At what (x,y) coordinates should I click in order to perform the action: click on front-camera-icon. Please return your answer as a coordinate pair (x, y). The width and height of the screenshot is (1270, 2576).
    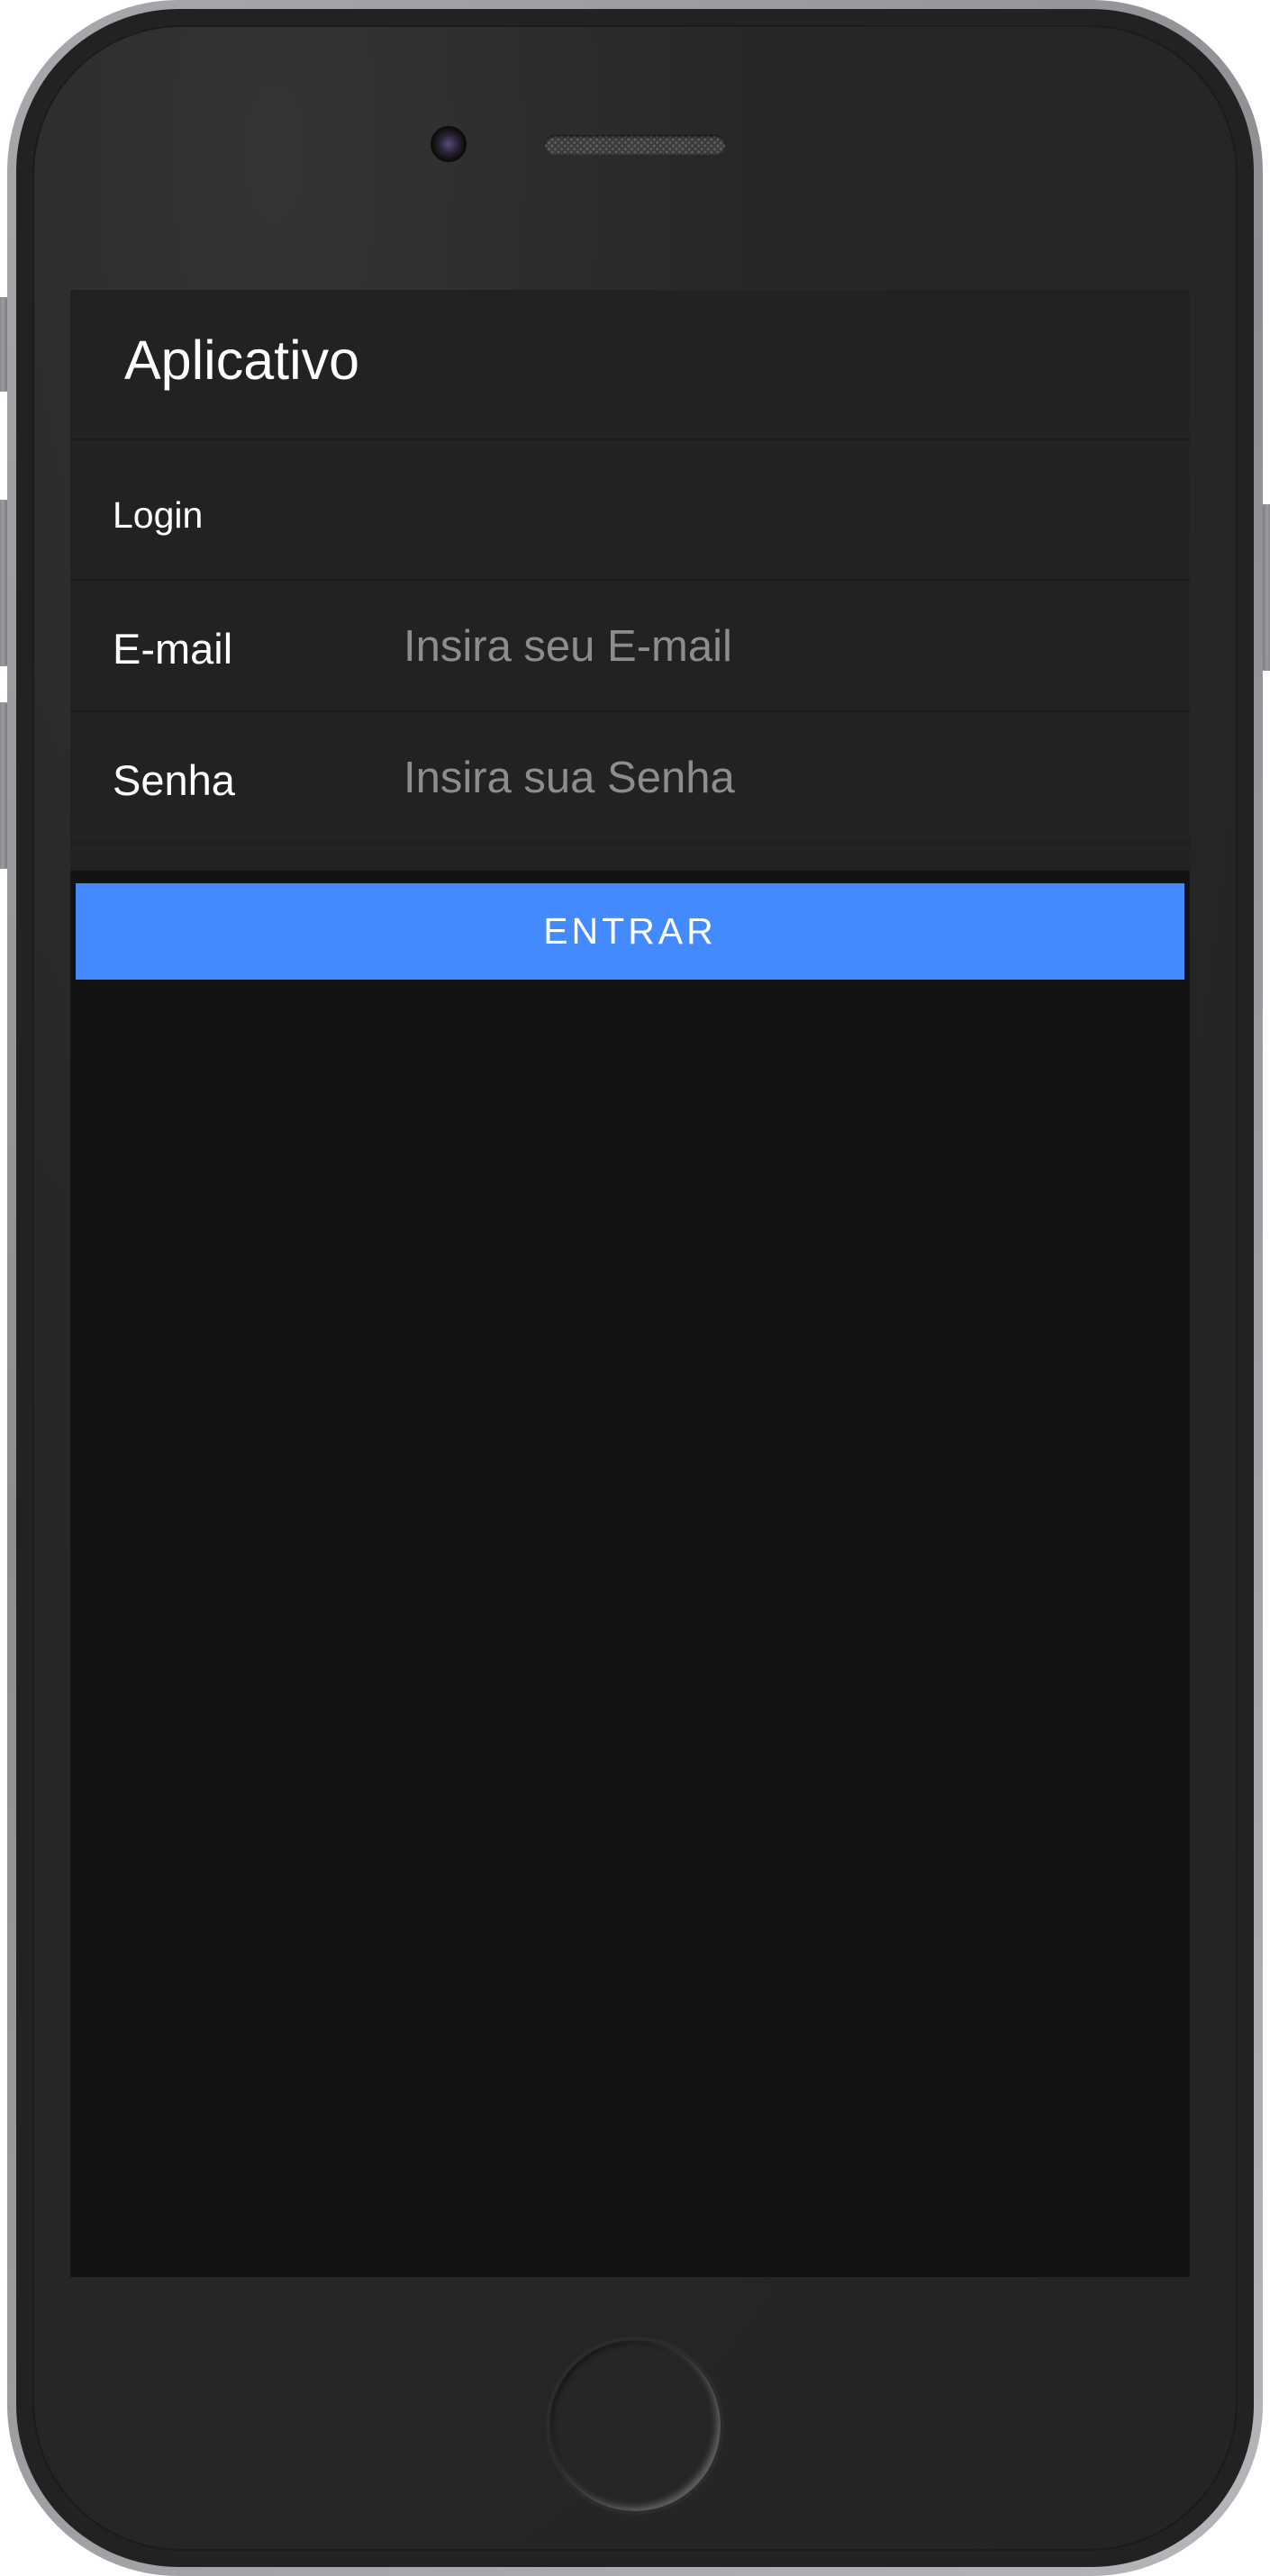
    Looking at the image, I should click on (449, 144).